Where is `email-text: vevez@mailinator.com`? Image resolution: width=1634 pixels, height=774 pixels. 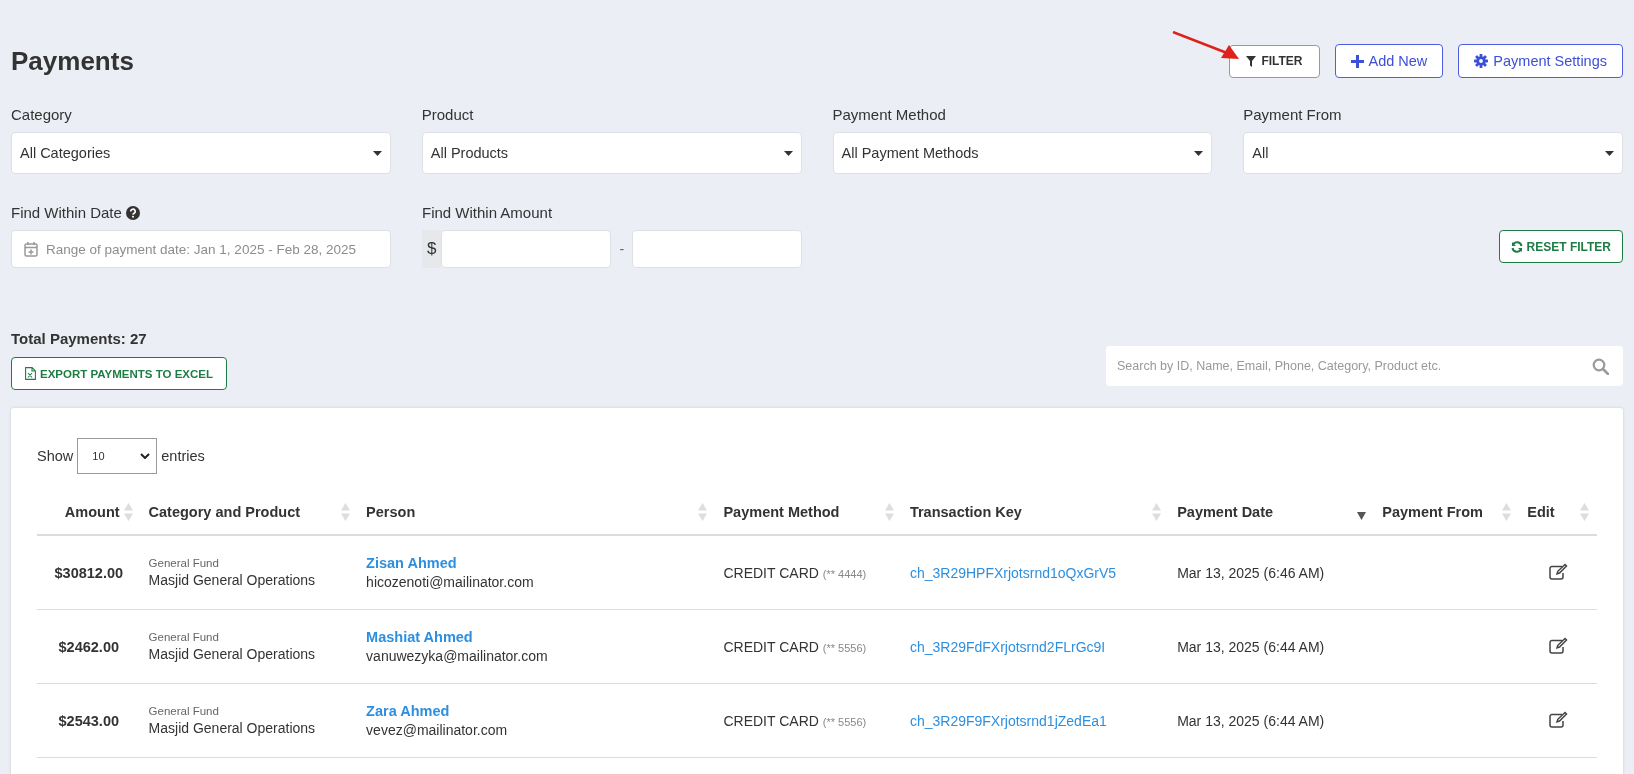 email-text: vevez@mailinator.com is located at coordinates (437, 730).